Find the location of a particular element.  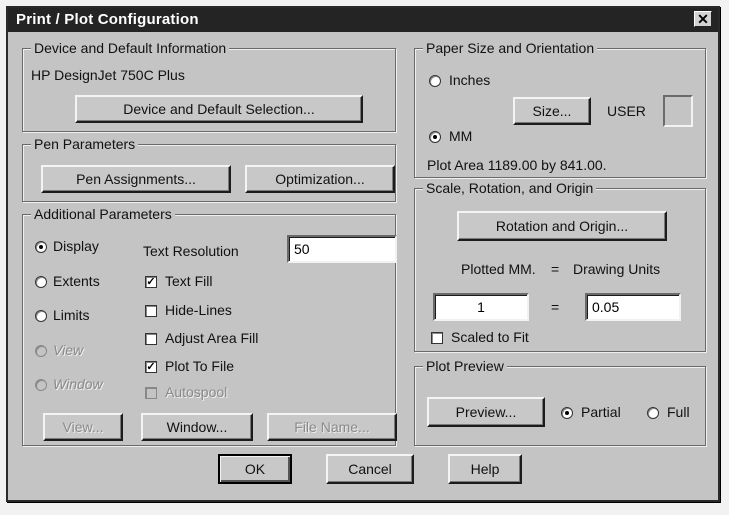

adjust-area-fill-checkbox is located at coordinates (151, 339).